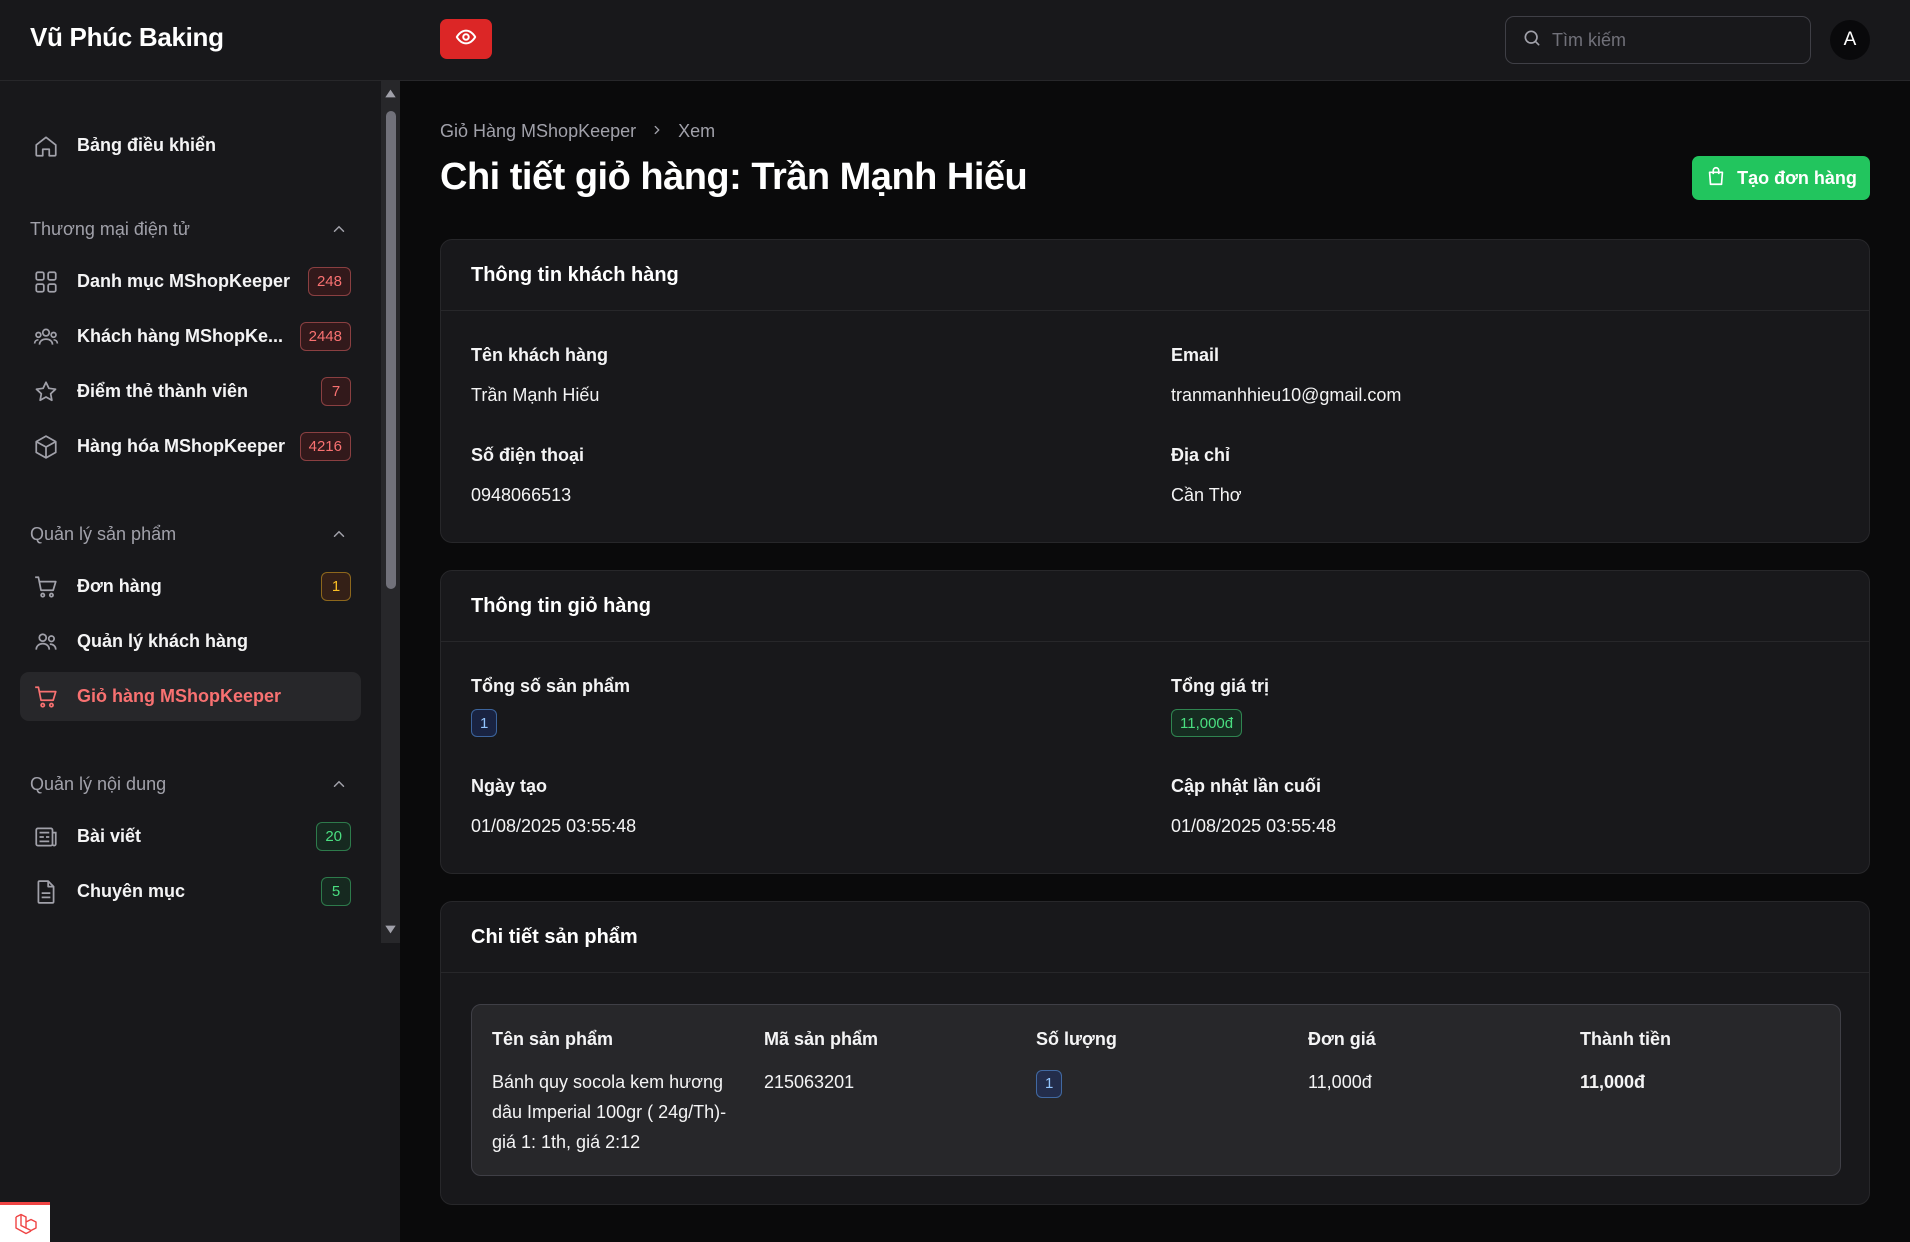  Describe the element at coordinates (131, 891) in the screenshot. I see `sidebar-item-label: Chuyên mục` at that location.